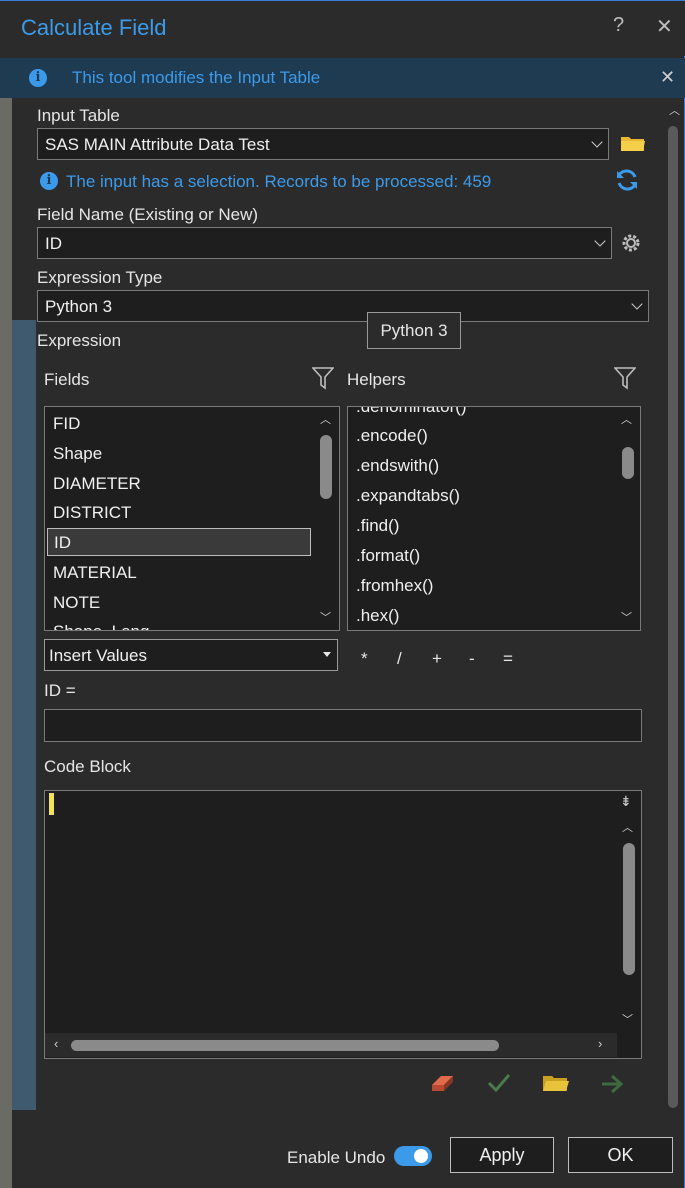 This screenshot has height=1188, width=685. I want to click on expression-field-label: ID =, so click(60, 690).